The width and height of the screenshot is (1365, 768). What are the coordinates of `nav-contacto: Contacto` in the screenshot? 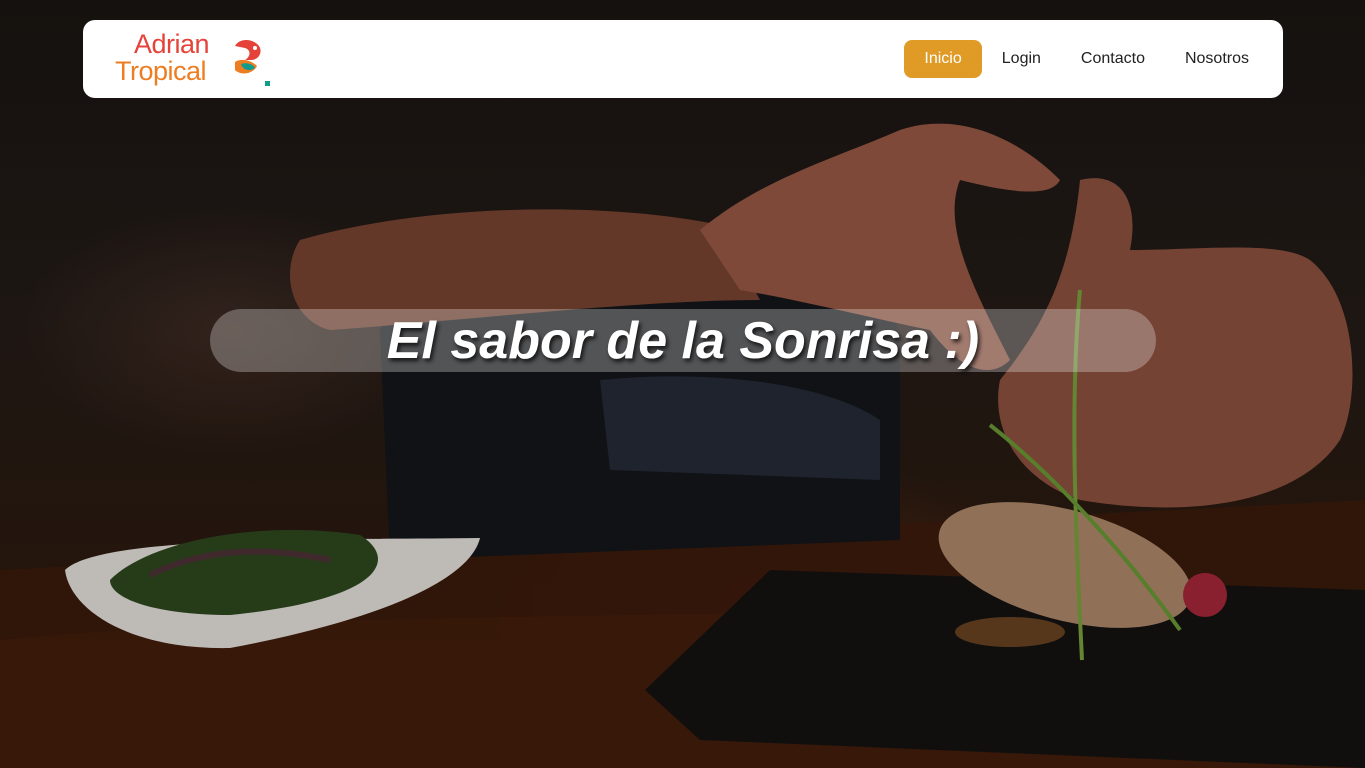 It's located at (1113, 59).